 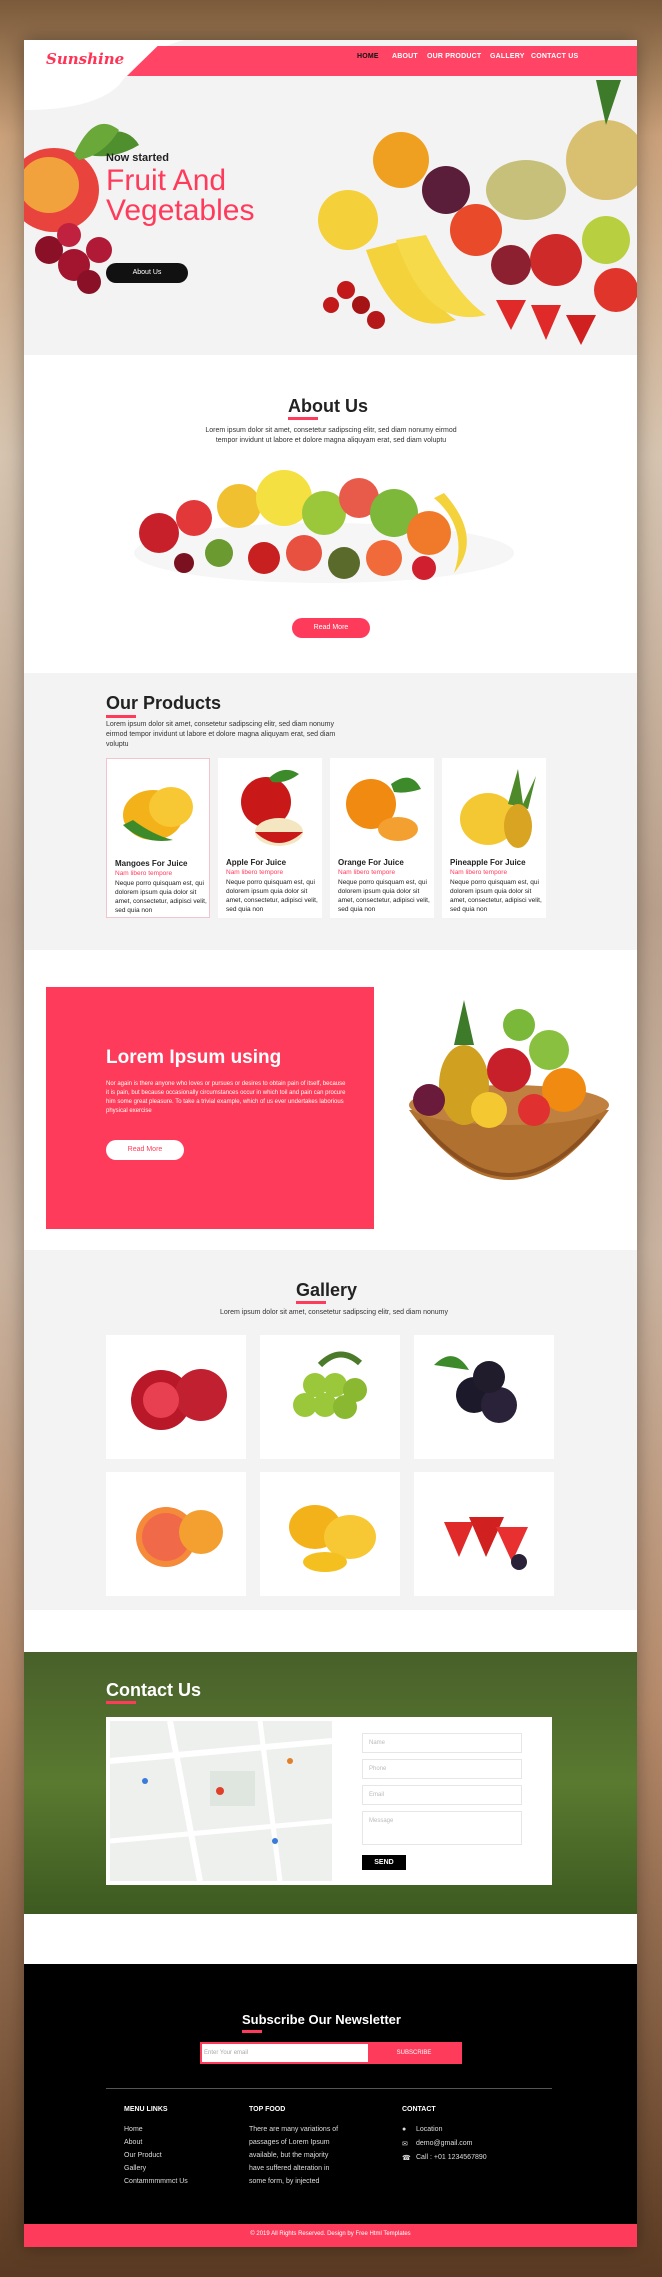 I want to click on gallery-item-blackberries, so click(x=484, y=1397).